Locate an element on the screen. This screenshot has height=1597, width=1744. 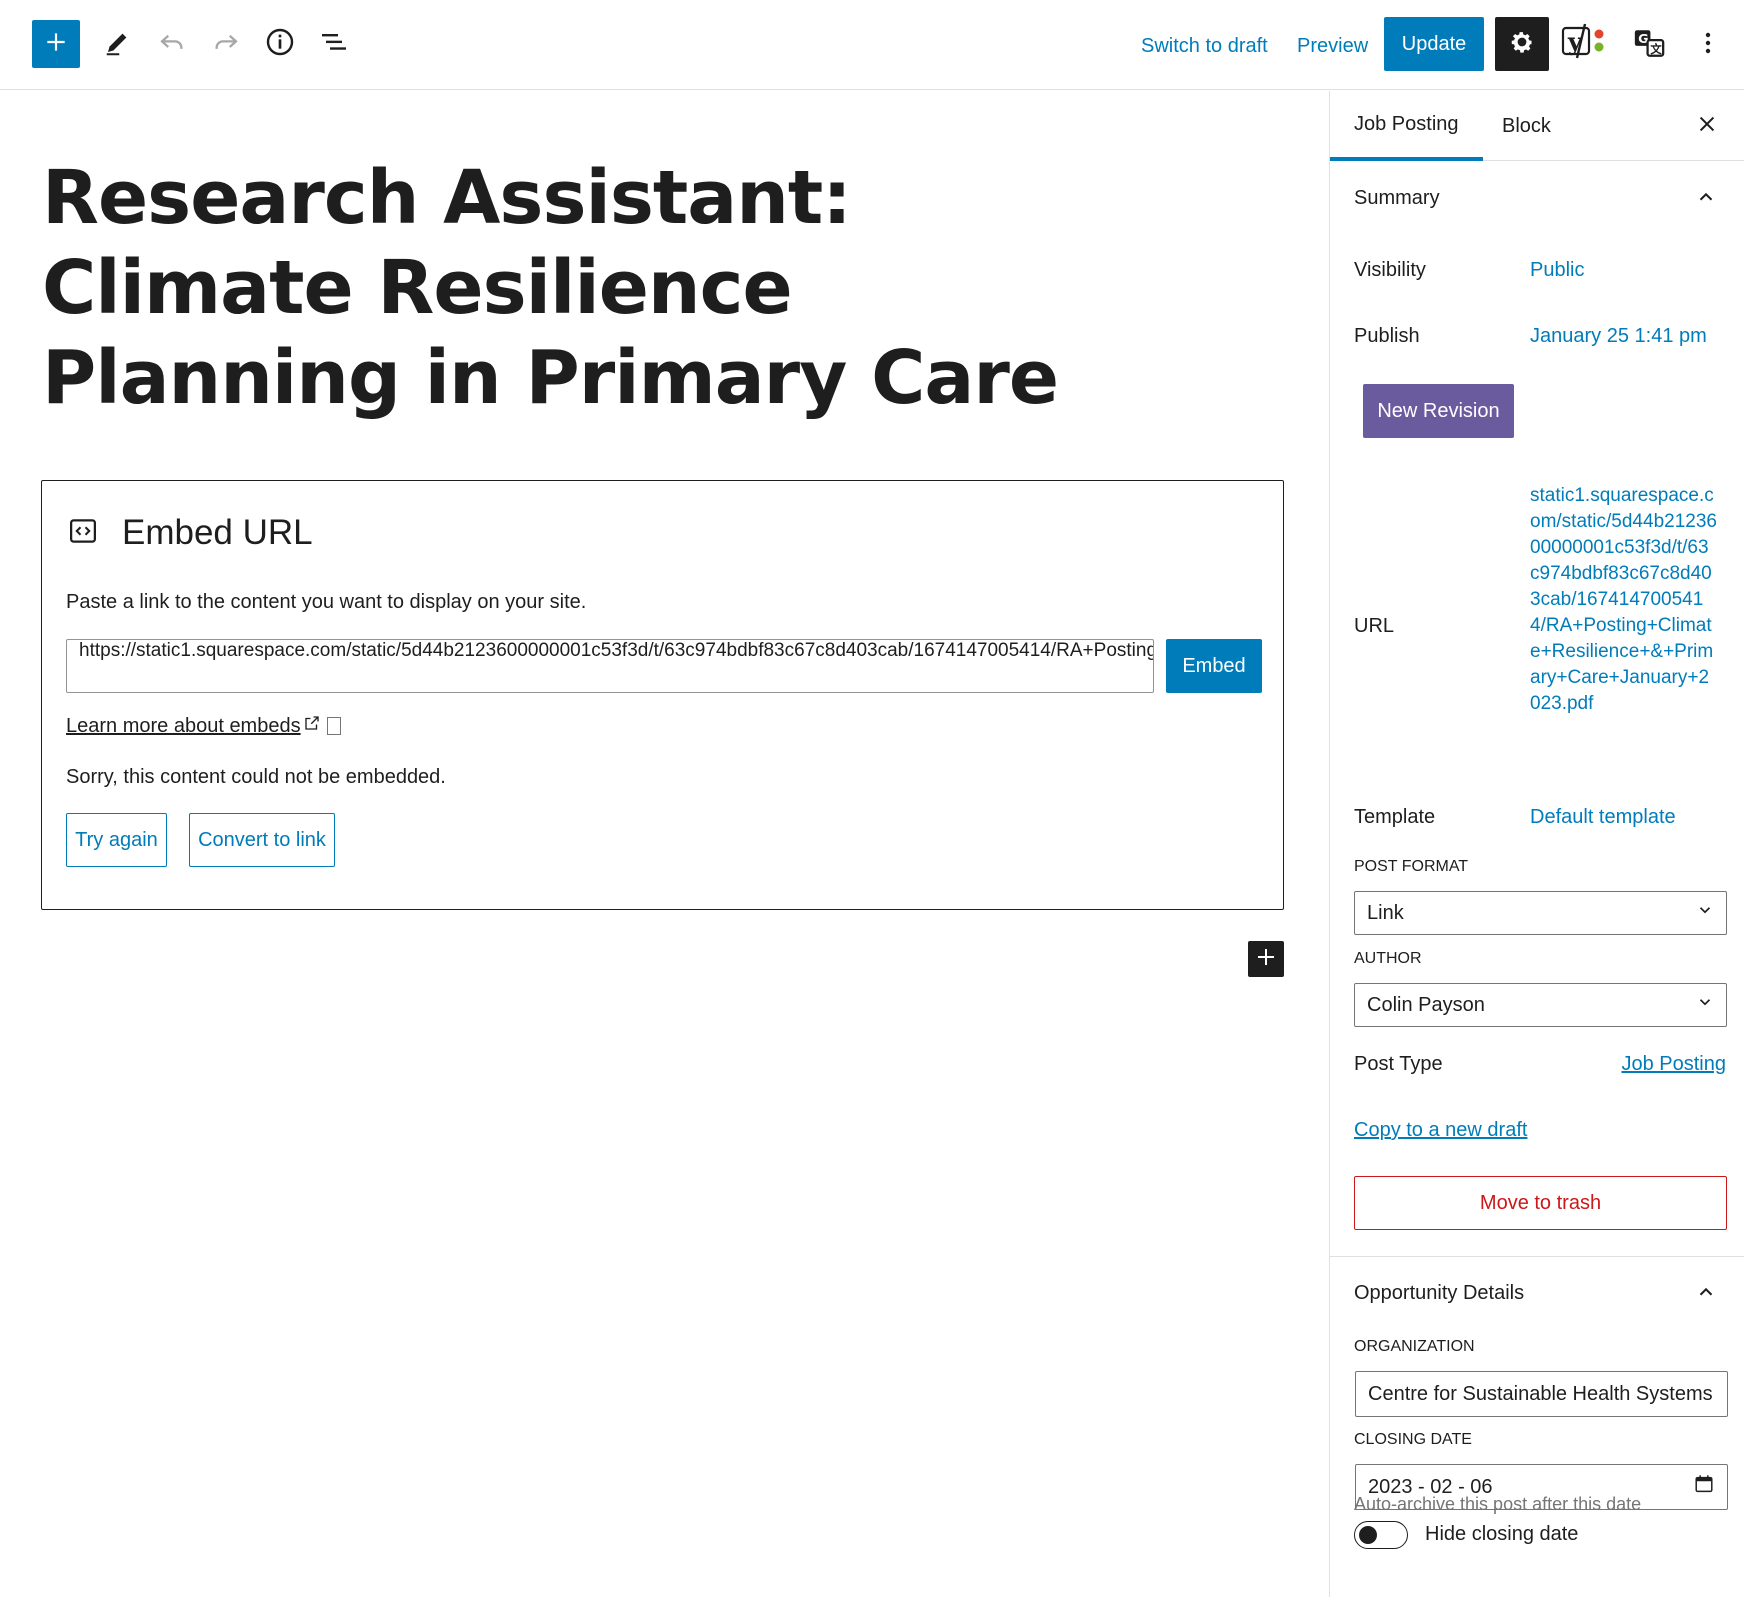
visibility-label: Visibility is located at coordinates (1390, 270).